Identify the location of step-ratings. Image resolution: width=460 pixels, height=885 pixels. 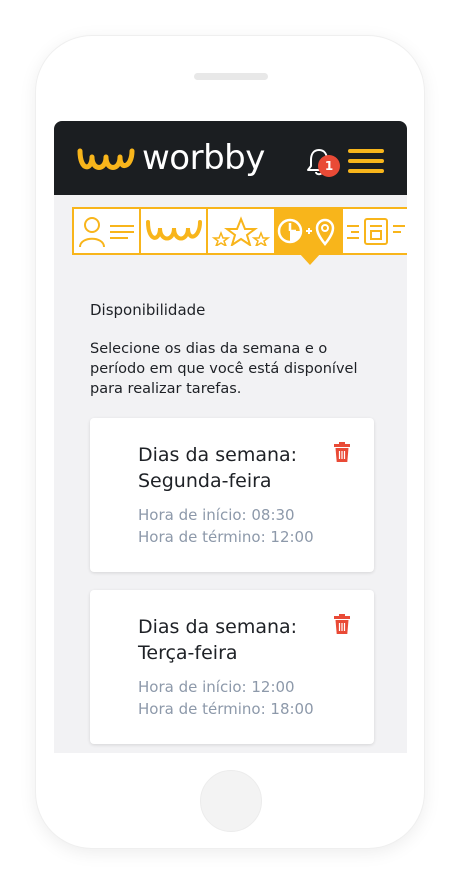
(242, 231).